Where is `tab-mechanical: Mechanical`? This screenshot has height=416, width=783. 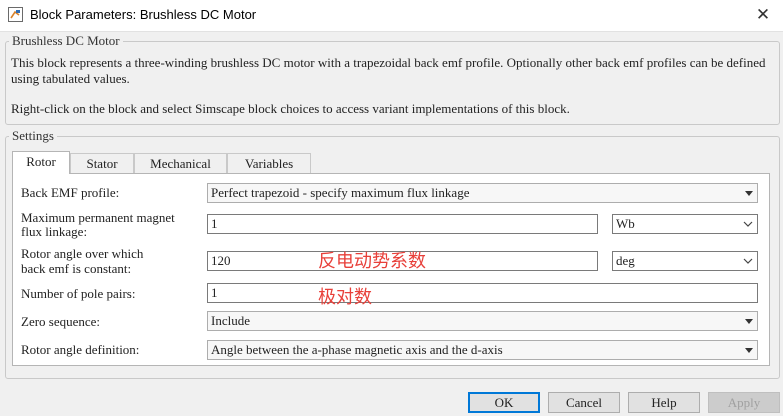 tab-mechanical: Mechanical is located at coordinates (180, 163).